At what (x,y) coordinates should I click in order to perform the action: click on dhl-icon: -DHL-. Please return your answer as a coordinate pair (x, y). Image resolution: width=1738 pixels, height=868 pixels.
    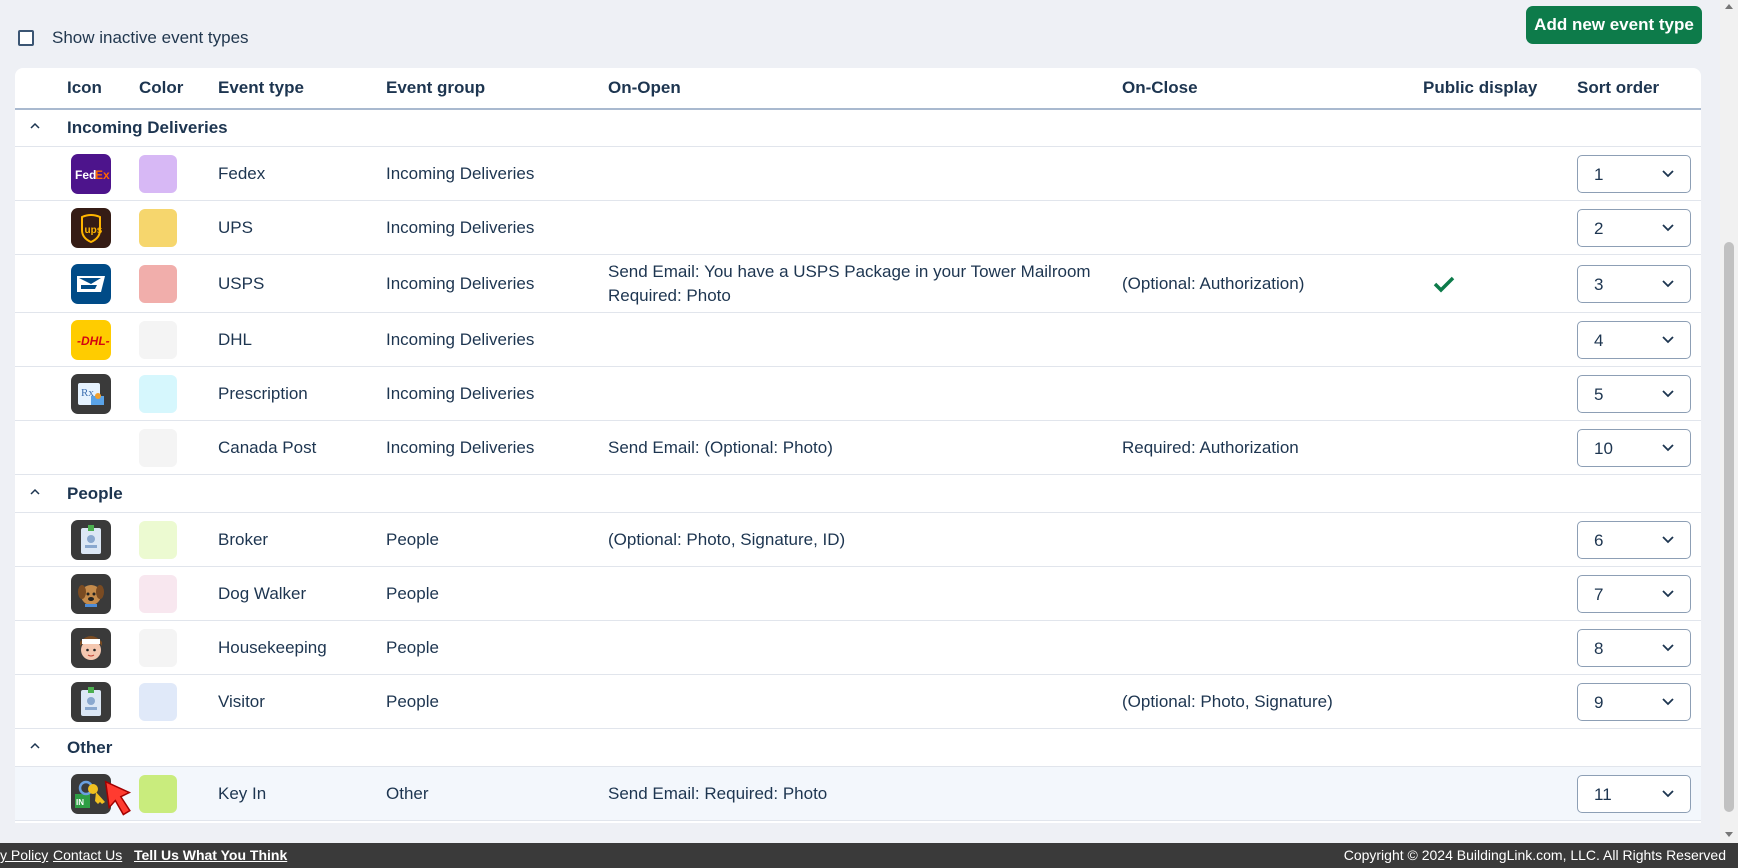
    Looking at the image, I should click on (91, 340).